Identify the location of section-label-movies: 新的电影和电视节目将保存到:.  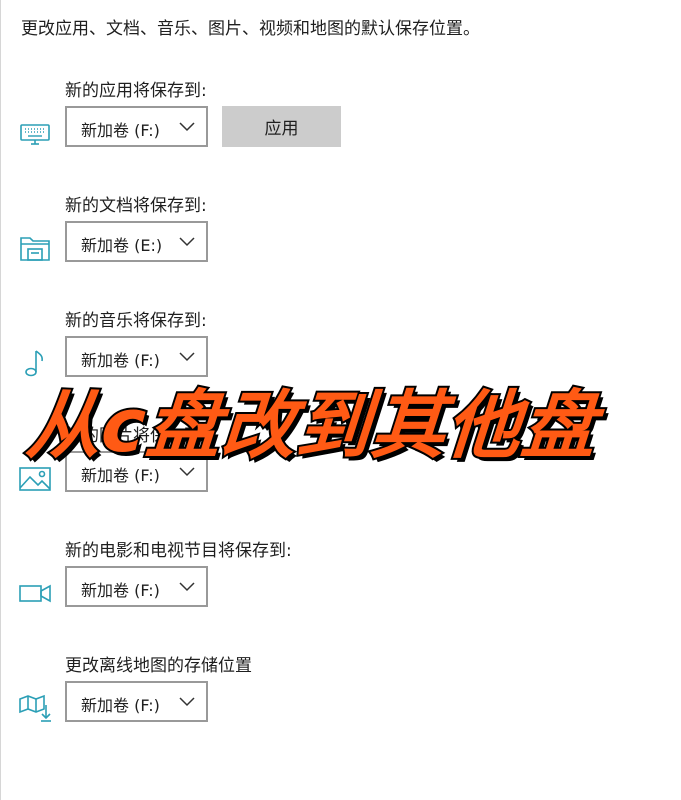
(178, 551).